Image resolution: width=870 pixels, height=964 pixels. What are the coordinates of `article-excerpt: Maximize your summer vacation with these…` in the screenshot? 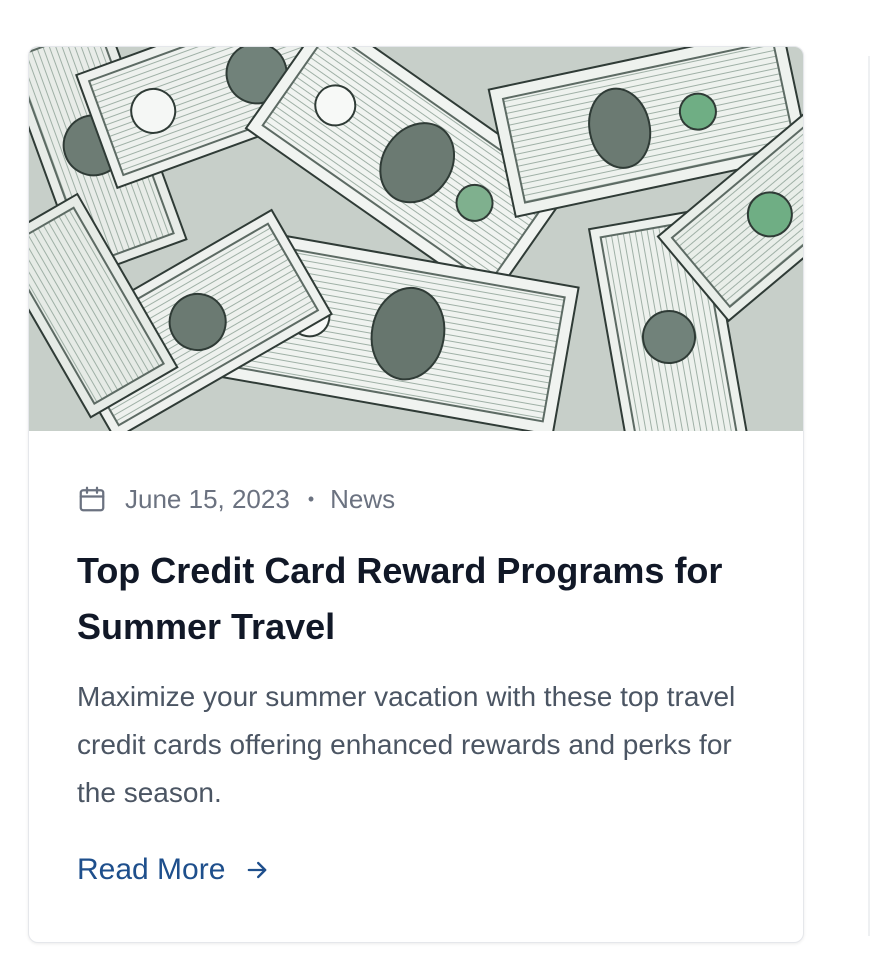 It's located at (406, 744).